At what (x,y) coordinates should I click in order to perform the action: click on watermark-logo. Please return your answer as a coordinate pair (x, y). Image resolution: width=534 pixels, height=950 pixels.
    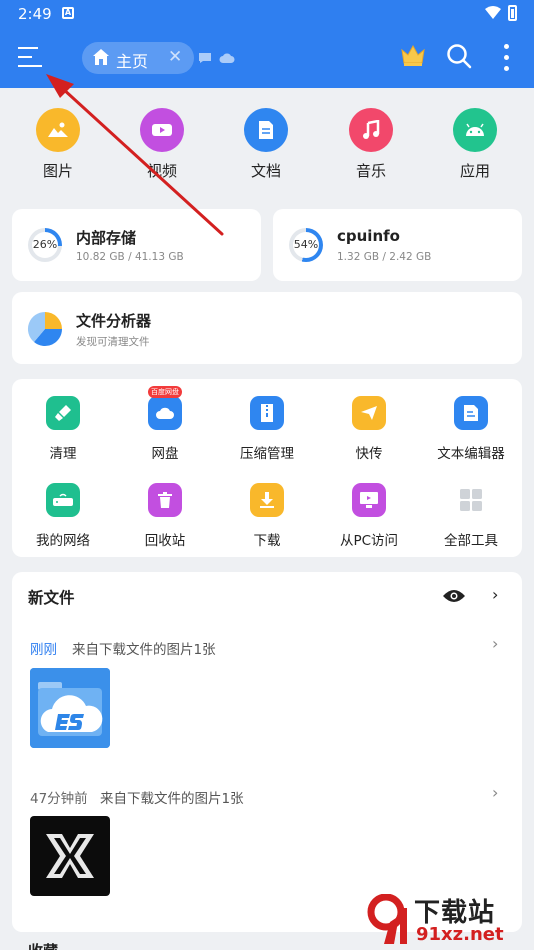
    Looking at the image, I should click on (387, 919).